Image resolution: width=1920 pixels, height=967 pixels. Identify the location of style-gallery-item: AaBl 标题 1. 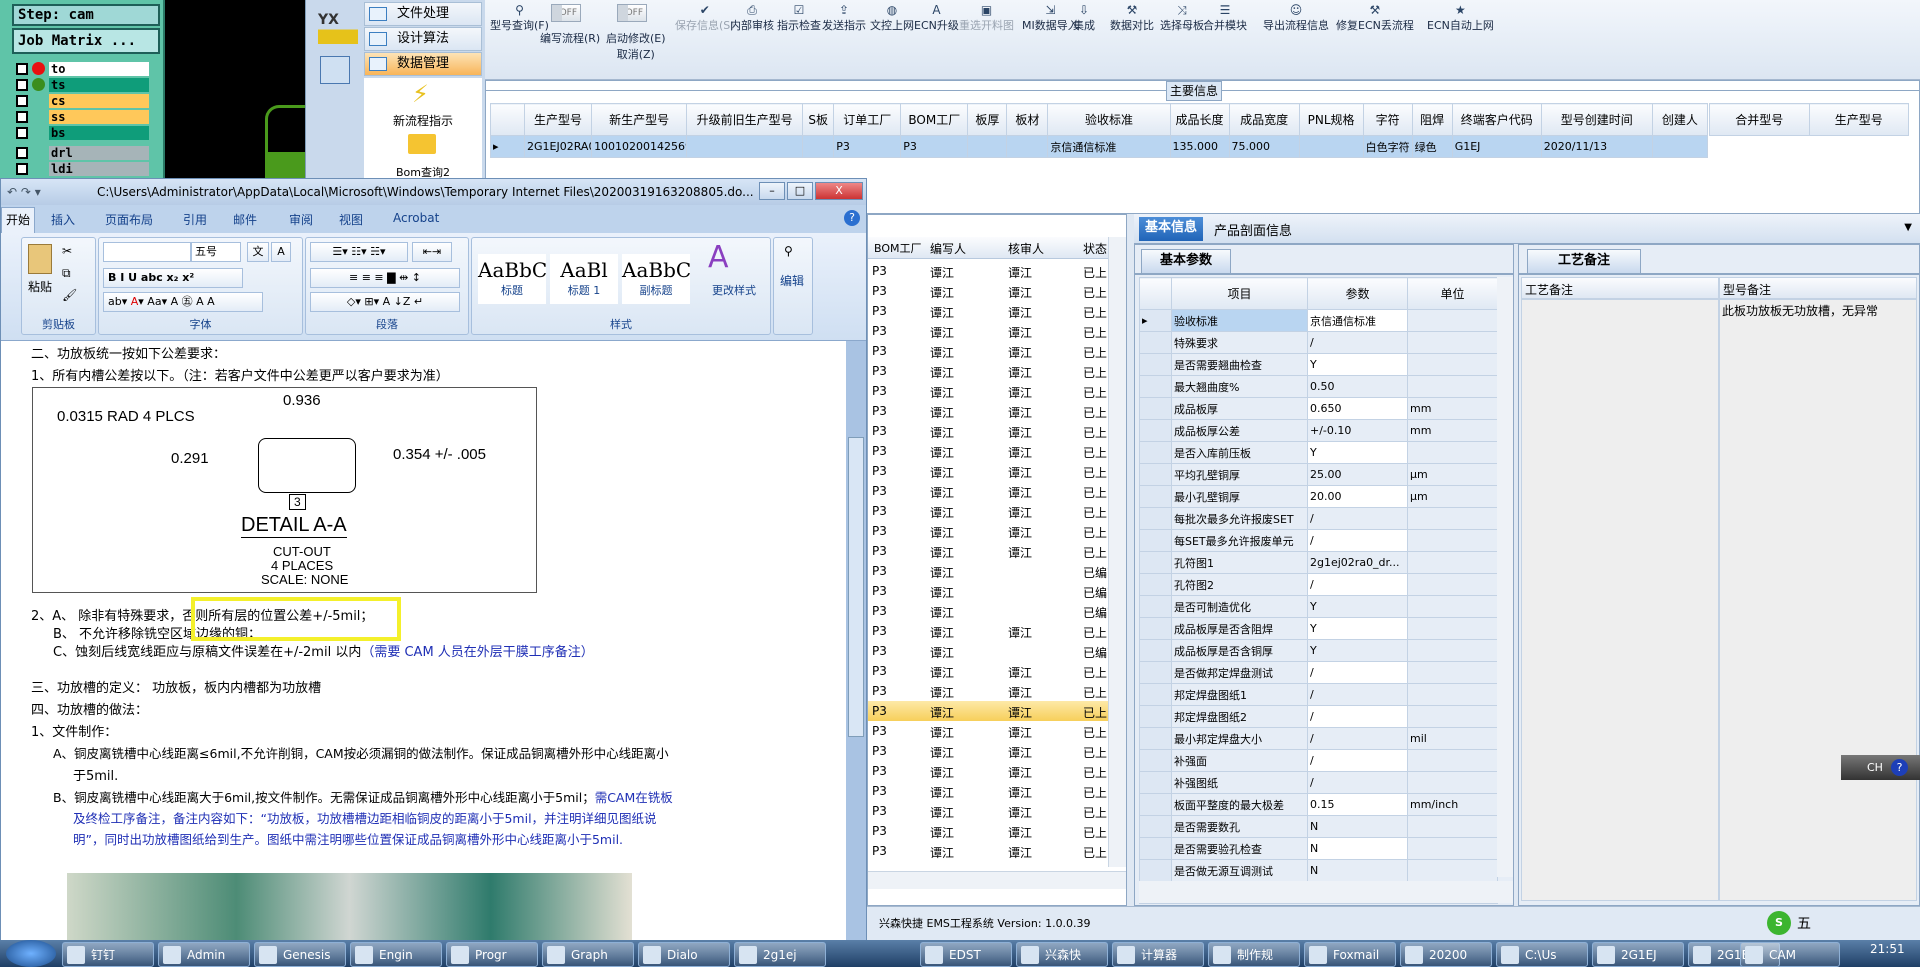
(584, 279).